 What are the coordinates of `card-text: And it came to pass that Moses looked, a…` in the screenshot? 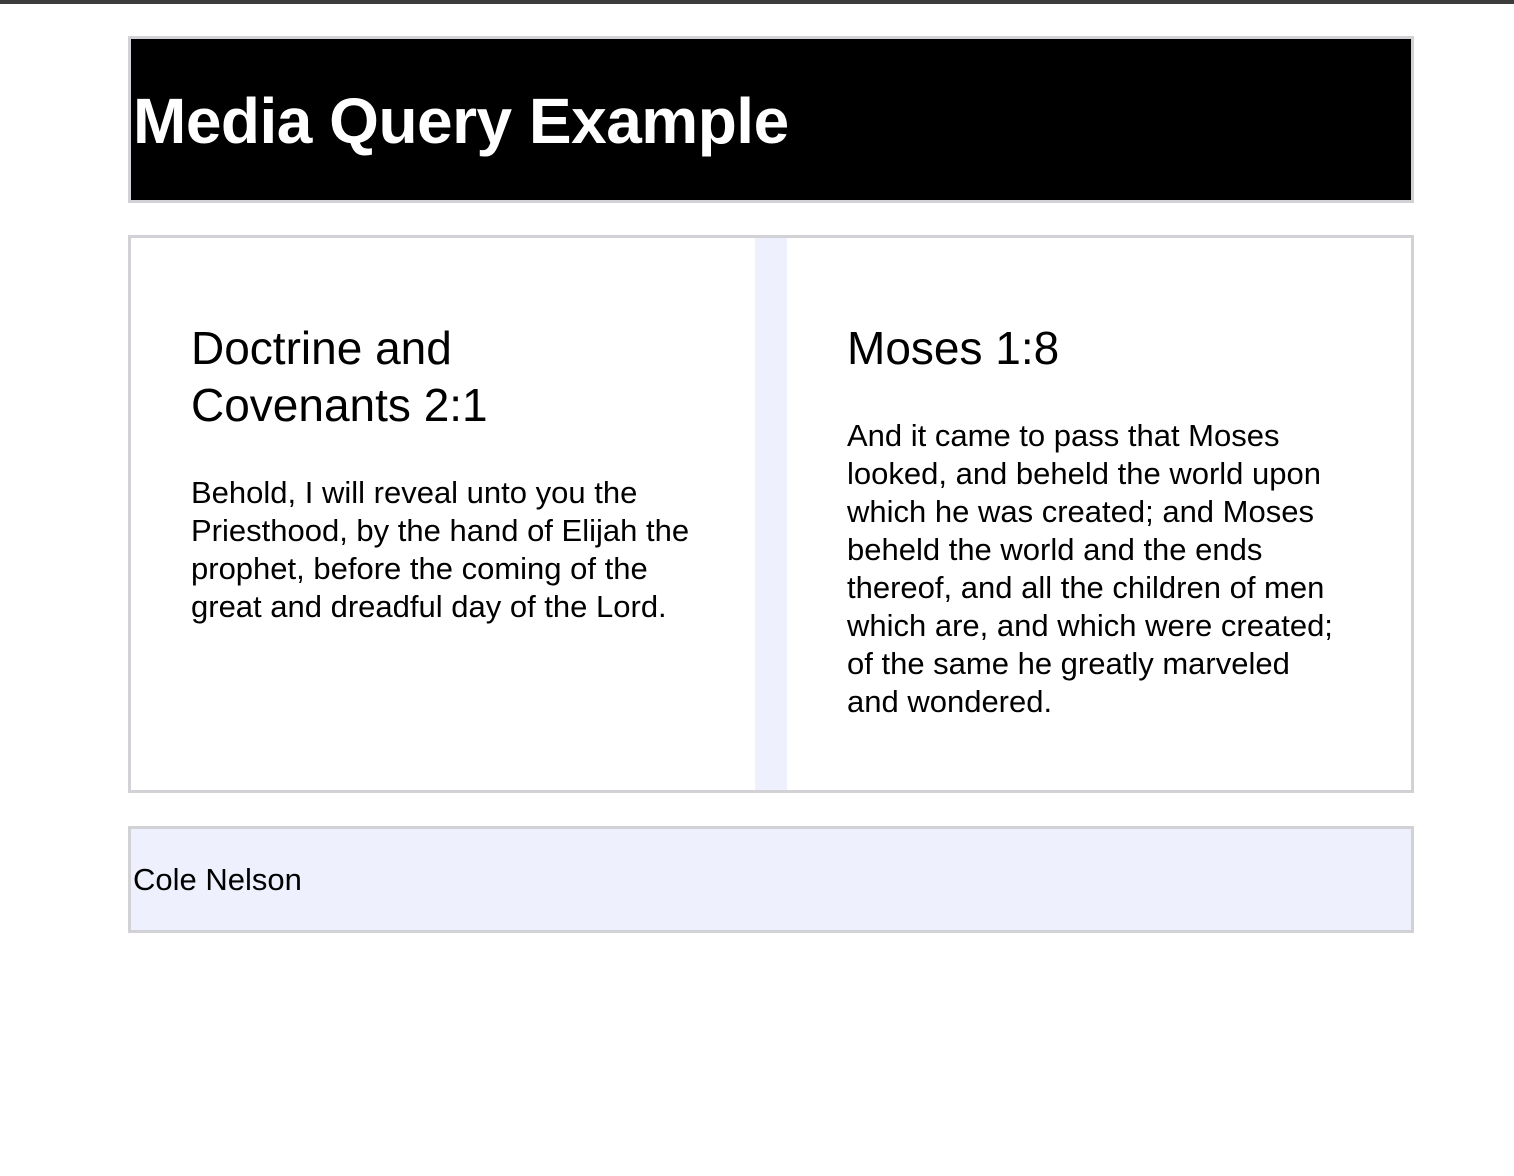 It's located at (1090, 568).